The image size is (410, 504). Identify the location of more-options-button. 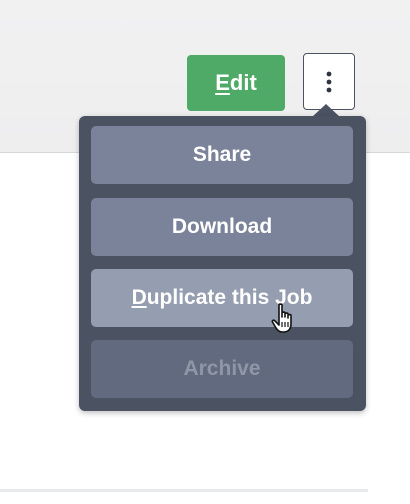
(329, 81).